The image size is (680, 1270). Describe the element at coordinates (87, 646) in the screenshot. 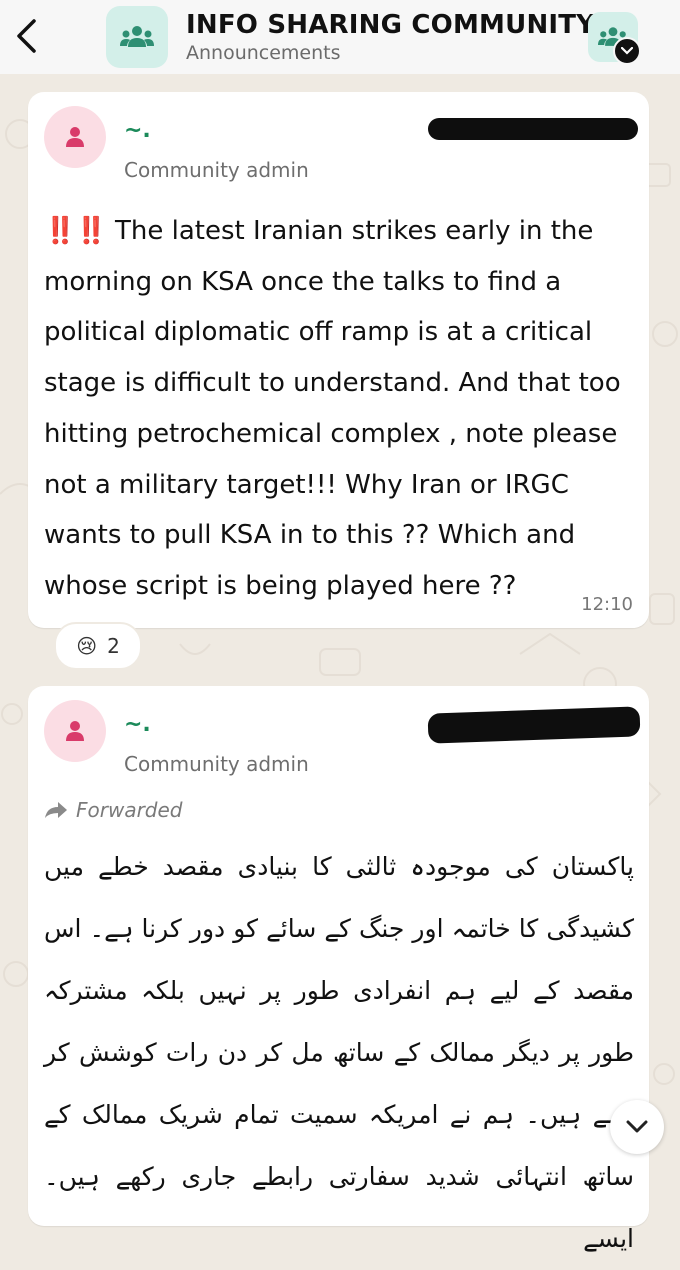

I see `crying-face-emoji: 😢` at that location.